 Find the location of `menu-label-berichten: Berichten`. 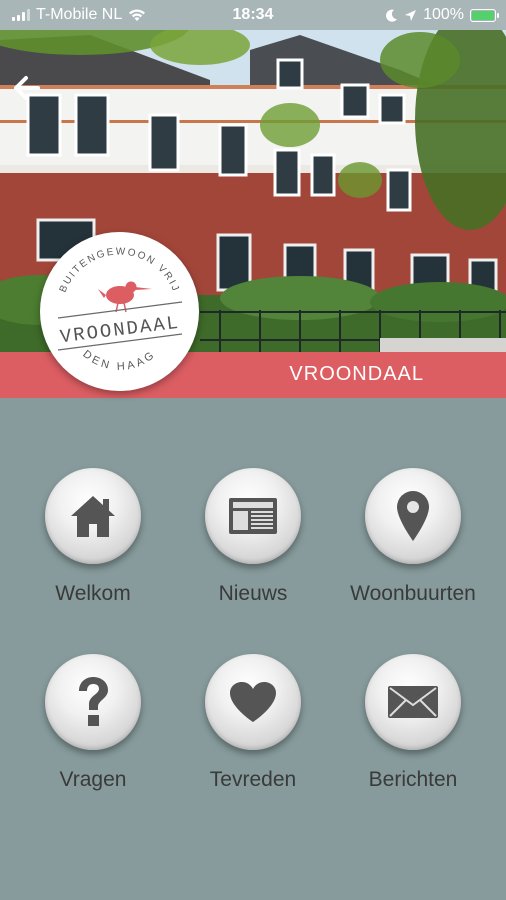

menu-label-berichten: Berichten is located at coordinates (413, 779).